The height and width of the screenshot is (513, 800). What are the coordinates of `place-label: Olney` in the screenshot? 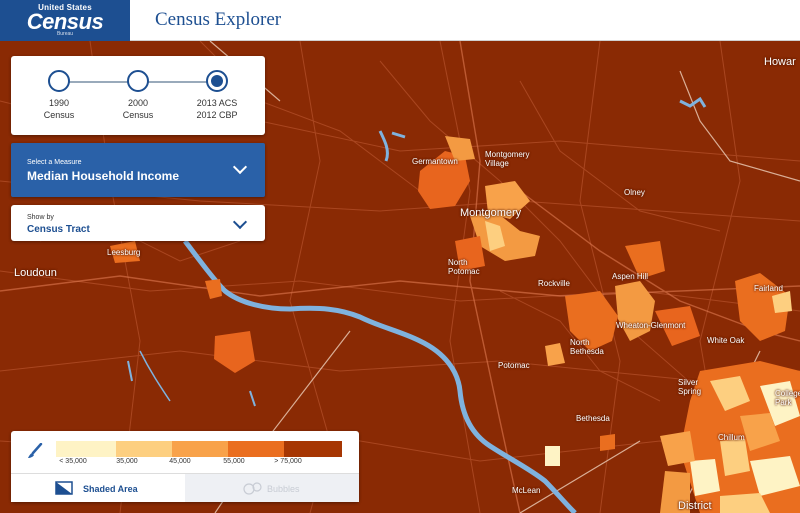 It's located at (634, 192).